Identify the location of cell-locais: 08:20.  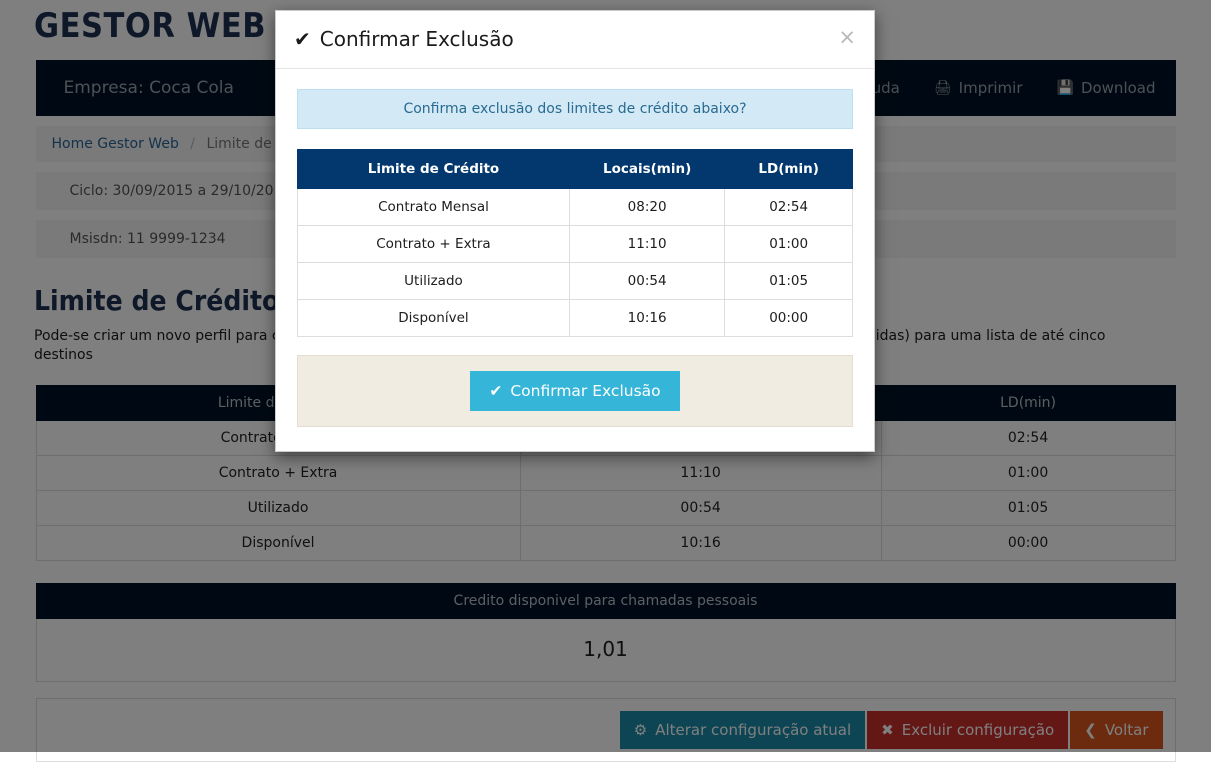
(646, 207).